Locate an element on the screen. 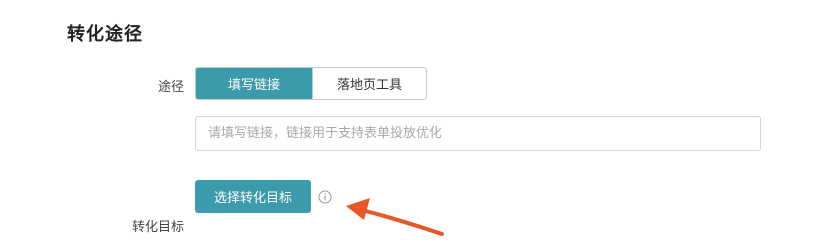  red-arrow-annotation is located at coordinates (395, 217).